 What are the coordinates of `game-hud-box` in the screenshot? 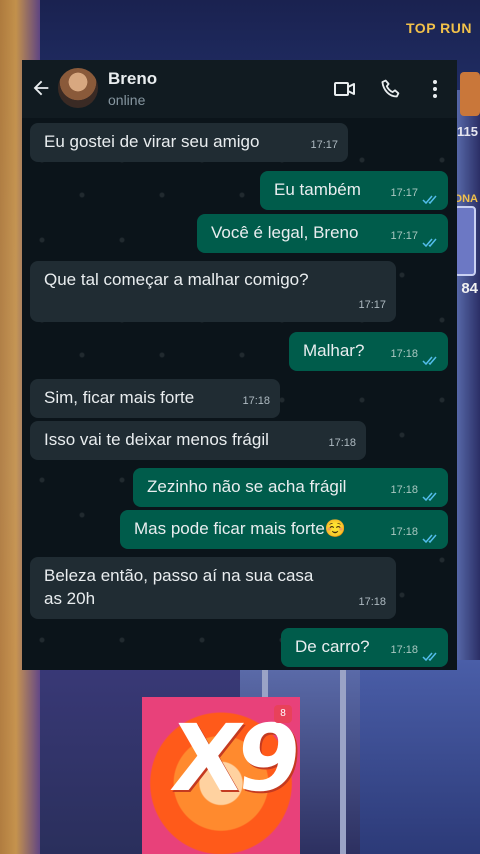 It's located at (465, 241).